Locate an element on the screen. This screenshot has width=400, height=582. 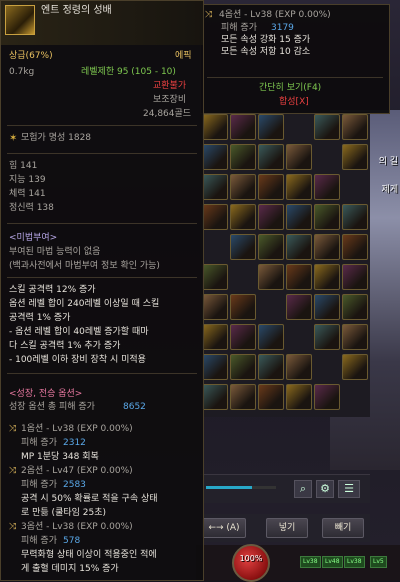
item-slot: 보조장비 is located at coordinates (170, 100).